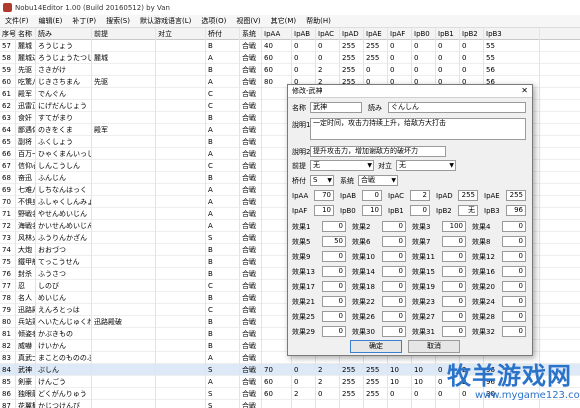  Describe the element at coordinates (420, 195) in the screenshot. I see `param-field: 2` at that location.